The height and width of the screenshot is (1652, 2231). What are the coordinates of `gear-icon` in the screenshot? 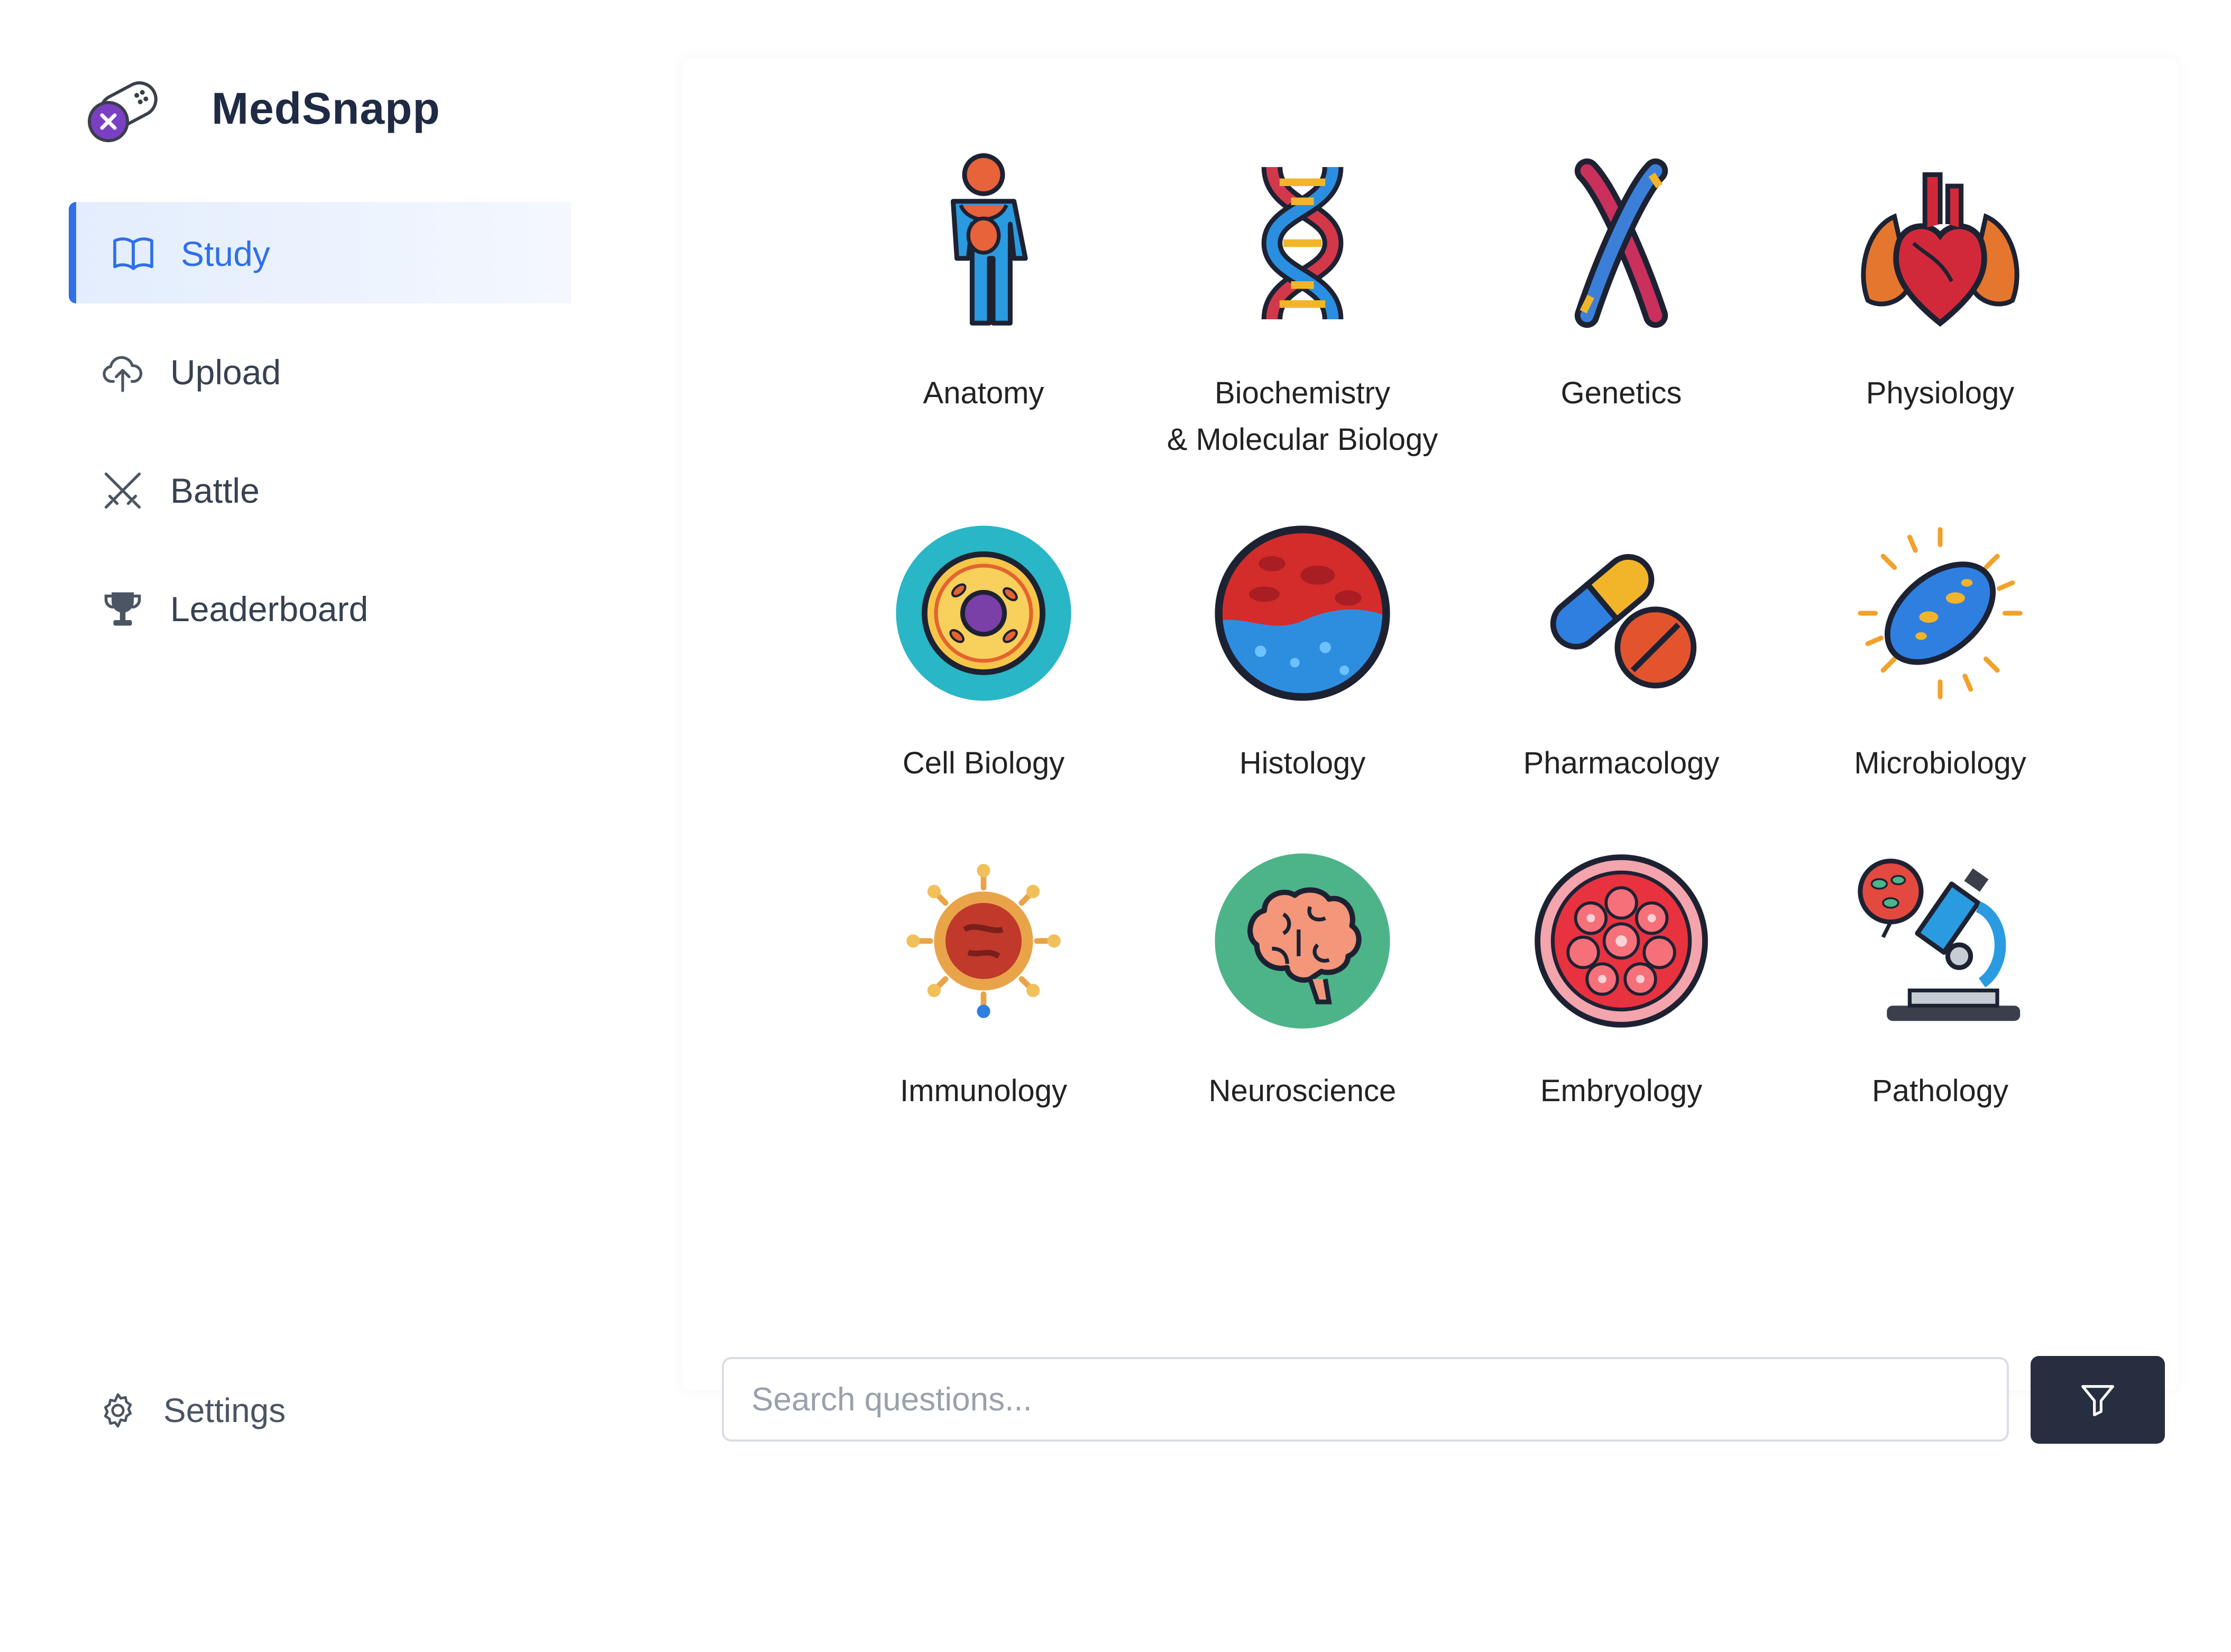 It's located at (118, 1411).